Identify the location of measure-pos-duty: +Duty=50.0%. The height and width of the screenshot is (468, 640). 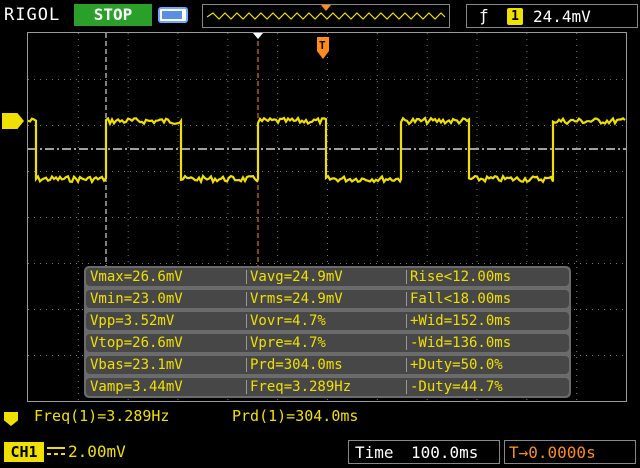
(456, 365).